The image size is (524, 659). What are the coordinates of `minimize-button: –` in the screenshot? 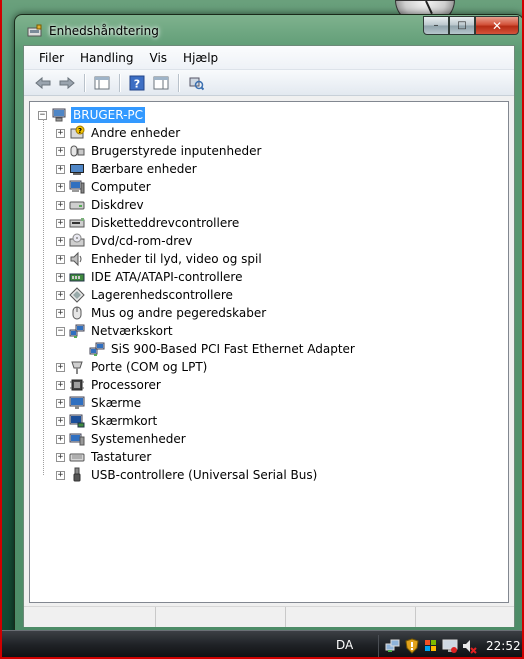 It's located at (436, 25).